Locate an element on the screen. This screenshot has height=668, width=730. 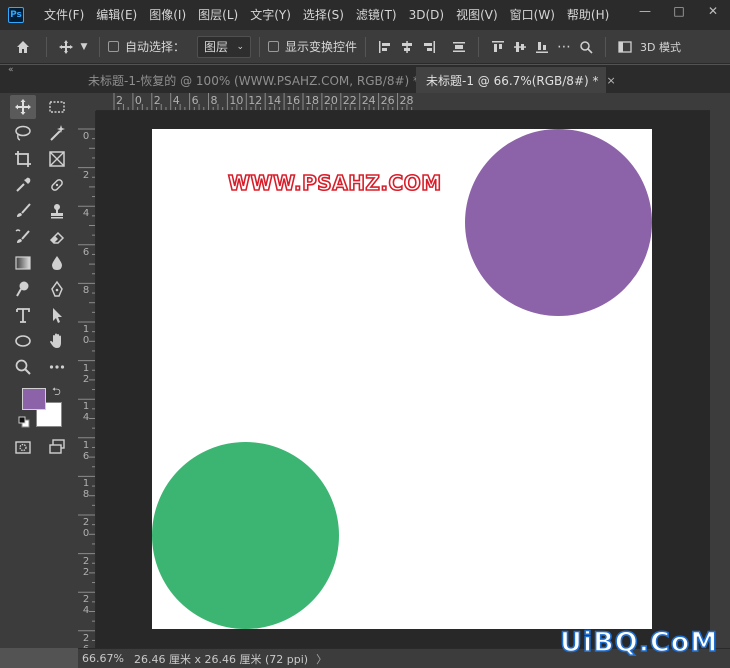
auto-select-value: 图层 is located at coordinates (216, 47).